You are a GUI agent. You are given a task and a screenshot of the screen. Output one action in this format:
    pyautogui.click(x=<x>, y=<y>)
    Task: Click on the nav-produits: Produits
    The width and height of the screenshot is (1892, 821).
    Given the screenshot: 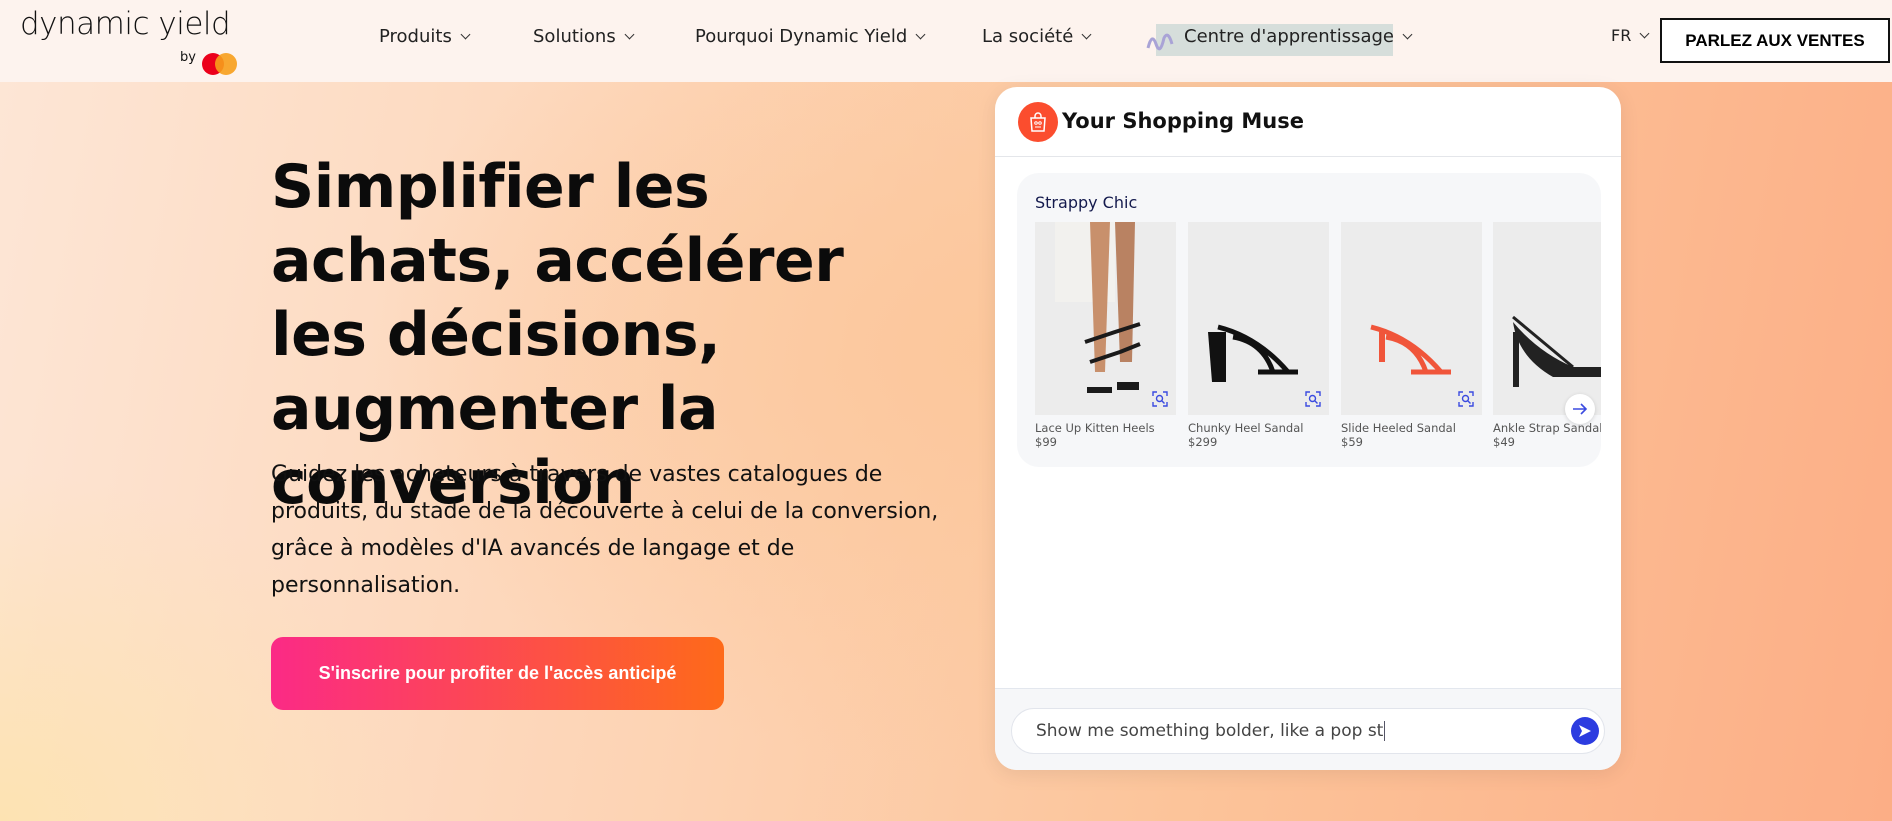 What is the action you would take?
    pyautogui.click(x=425, y=36)
    